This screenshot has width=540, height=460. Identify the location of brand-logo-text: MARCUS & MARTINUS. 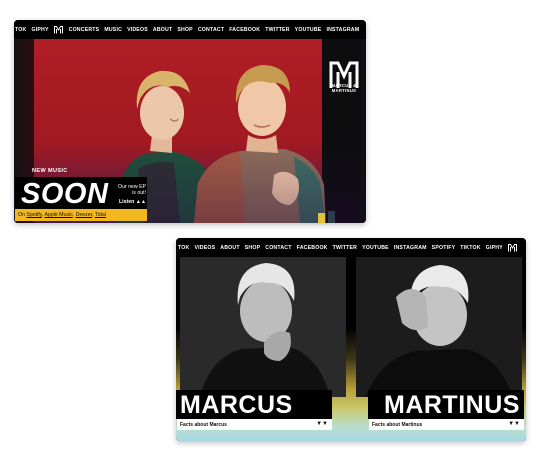
(344, 88).